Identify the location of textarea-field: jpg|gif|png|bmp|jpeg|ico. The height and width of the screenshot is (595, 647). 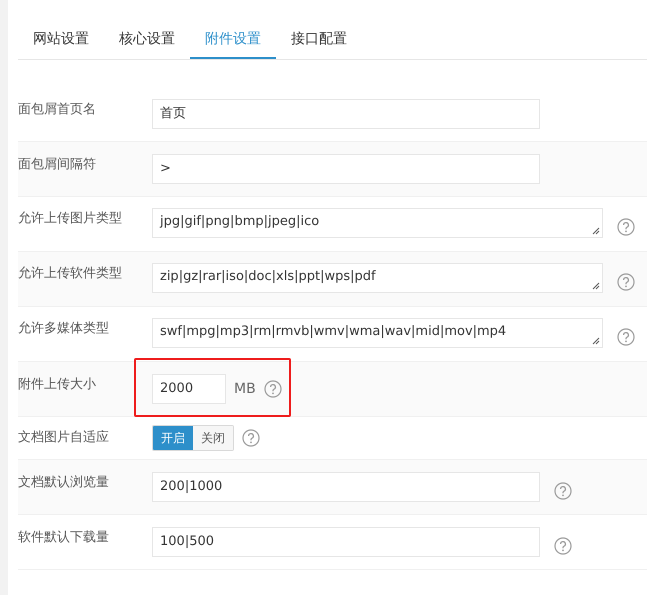
(377, 223).